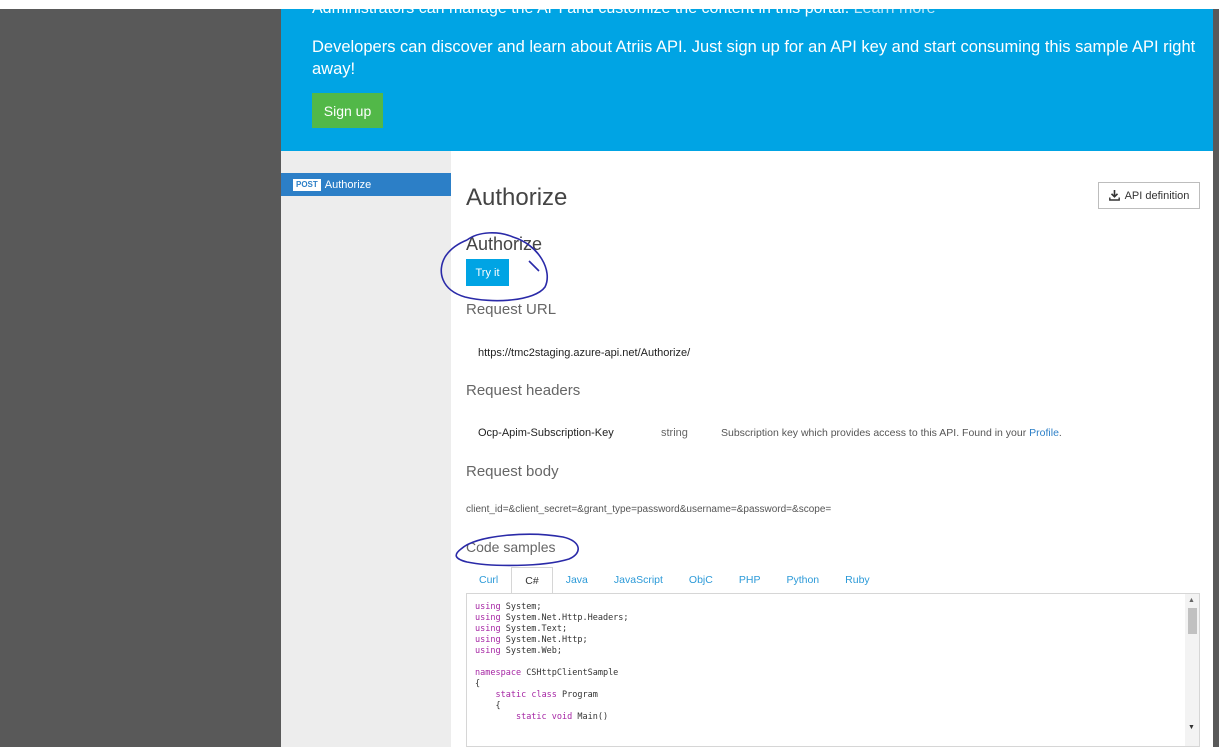 This screenshot has width=1219, height=747. What do you see at coordinates (546, 433) in the screenshot?
I see `header-name: Ocp-Apim-Subscription-Key` at bounding box center [546, 433].